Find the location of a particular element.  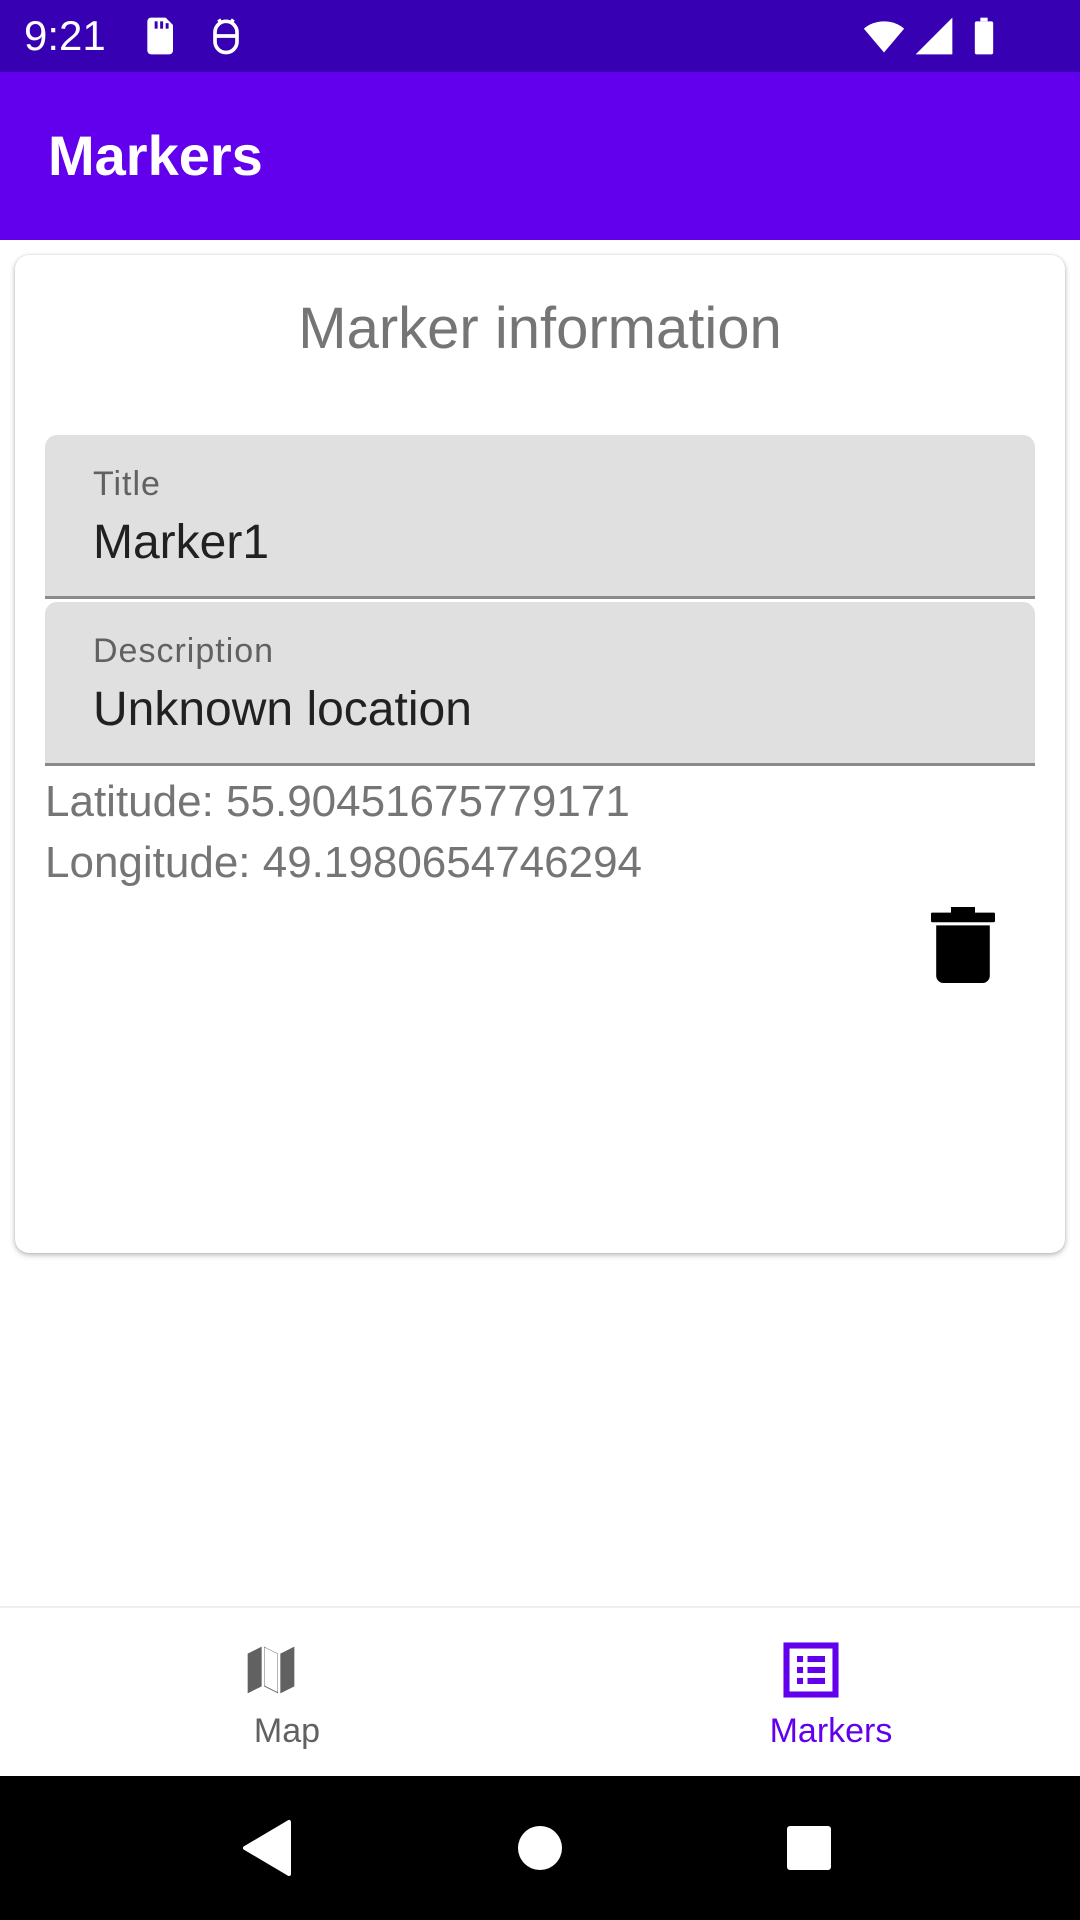

recents-button is located at coordinates (809, 1848).